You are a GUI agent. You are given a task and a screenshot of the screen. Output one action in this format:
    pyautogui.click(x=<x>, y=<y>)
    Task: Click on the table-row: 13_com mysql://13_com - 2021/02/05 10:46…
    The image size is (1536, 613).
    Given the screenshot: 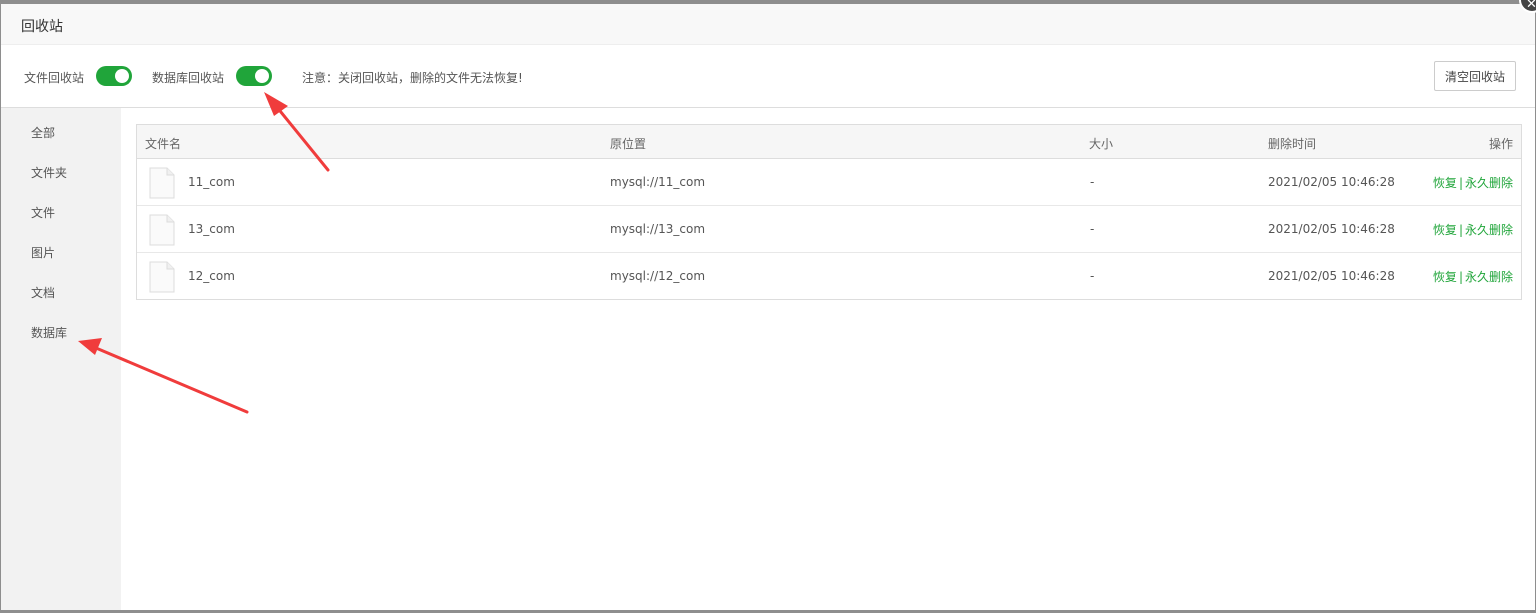 What is the action you would take?
    pyautogui.click(x=829, y=229)
    